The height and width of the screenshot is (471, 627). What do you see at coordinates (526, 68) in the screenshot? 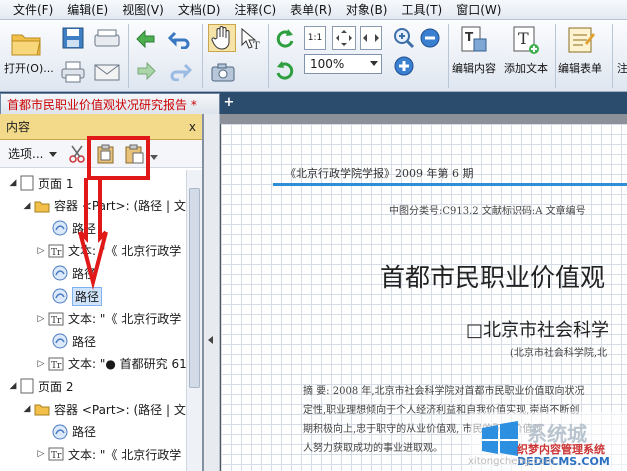
I see `add-text-label: 添加文本` at bounding box center [526, 68].